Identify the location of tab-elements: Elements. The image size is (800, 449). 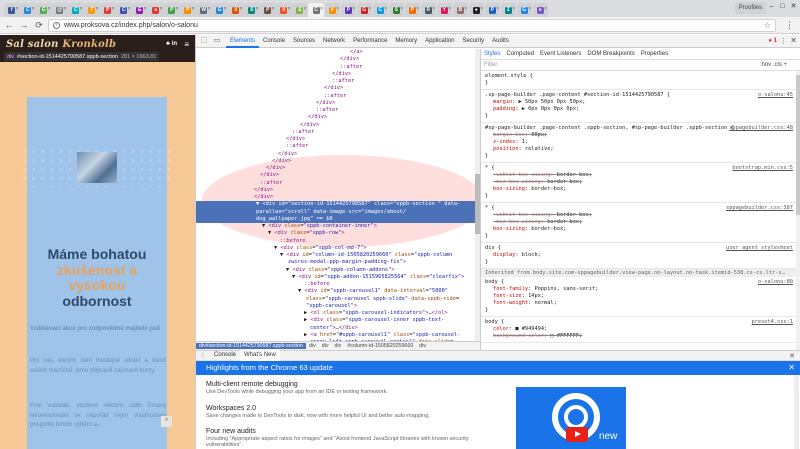
(243, 41).